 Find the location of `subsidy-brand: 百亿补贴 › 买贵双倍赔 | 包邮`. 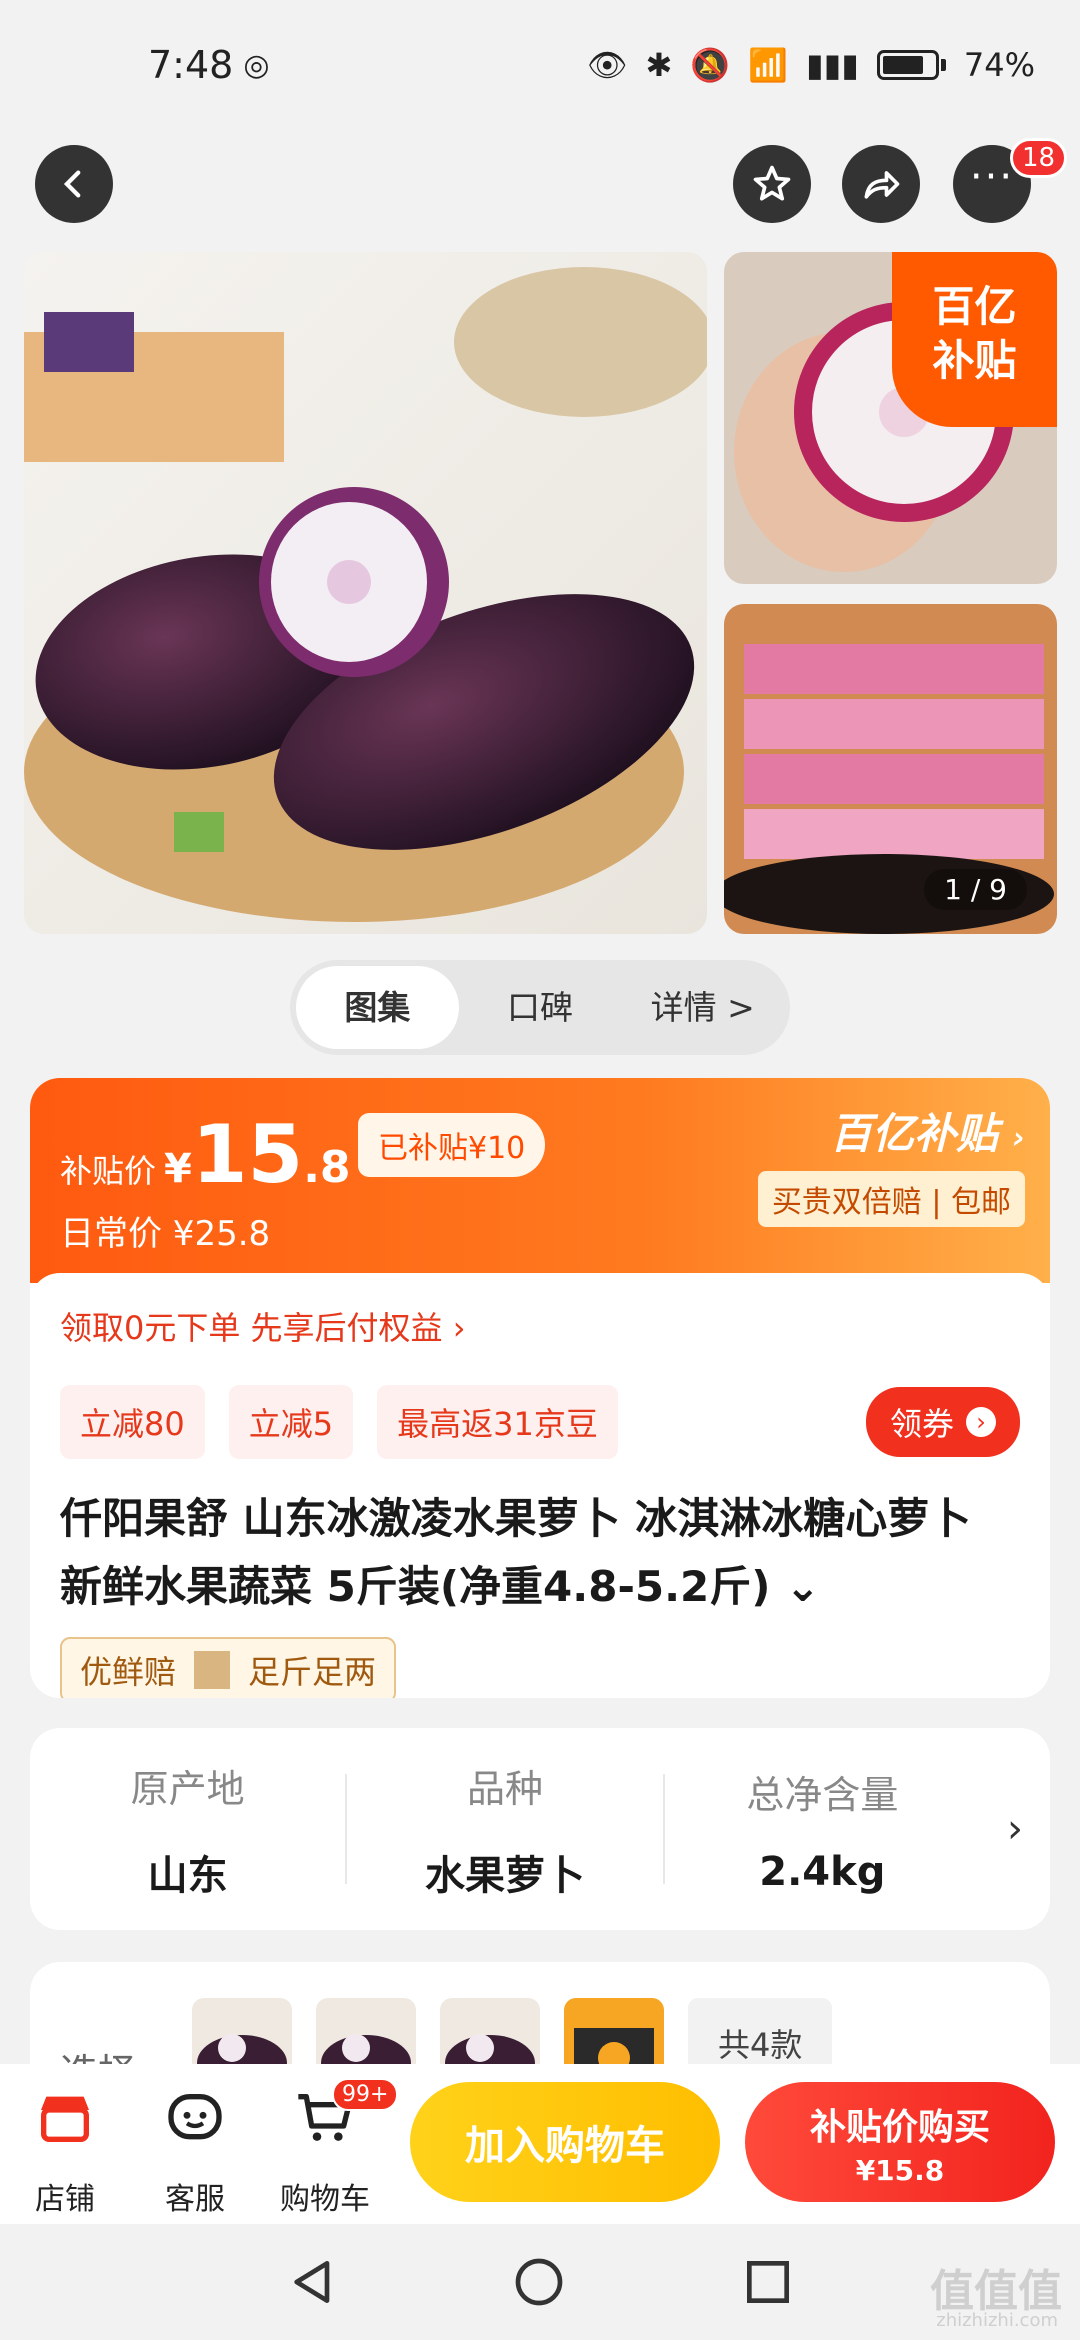

subsidy-brand: 百亿补贴 › 买贵双倍赔 | 包邮 is located at coordinates (891, 1163).